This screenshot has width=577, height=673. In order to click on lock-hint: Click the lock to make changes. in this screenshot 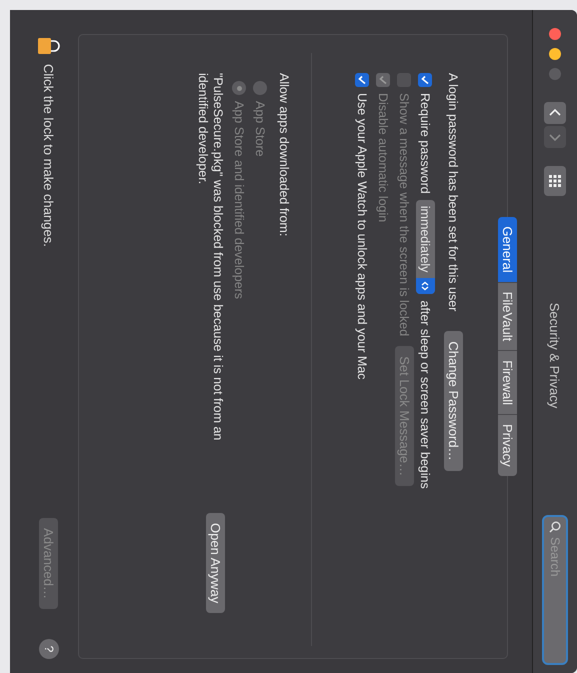, I will do `click(49, 156)`.